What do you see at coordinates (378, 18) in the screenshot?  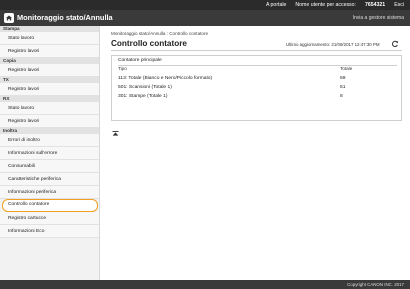 I see `send-to-admin-link: Invia a gestore sistema` at bounding box center [378, 18].